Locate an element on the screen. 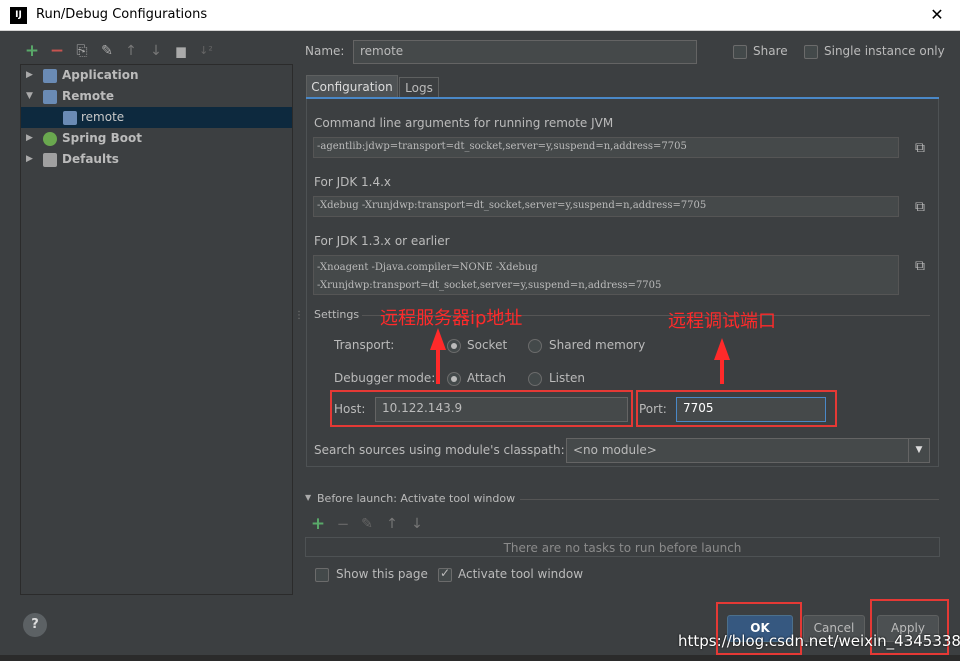 The width and height of the screenshot is (960, 661). listen-radio is located at coordinates (535, 379).